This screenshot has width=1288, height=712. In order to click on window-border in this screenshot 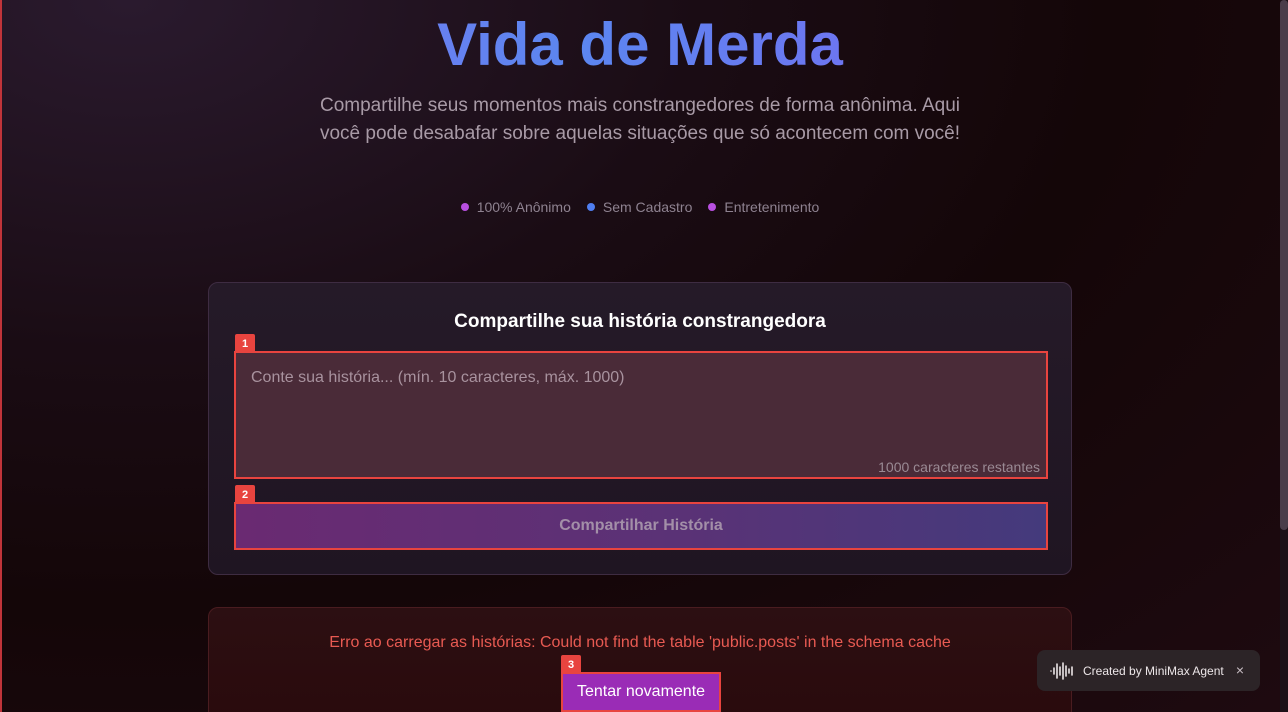, I will do `click(1, 356)`.